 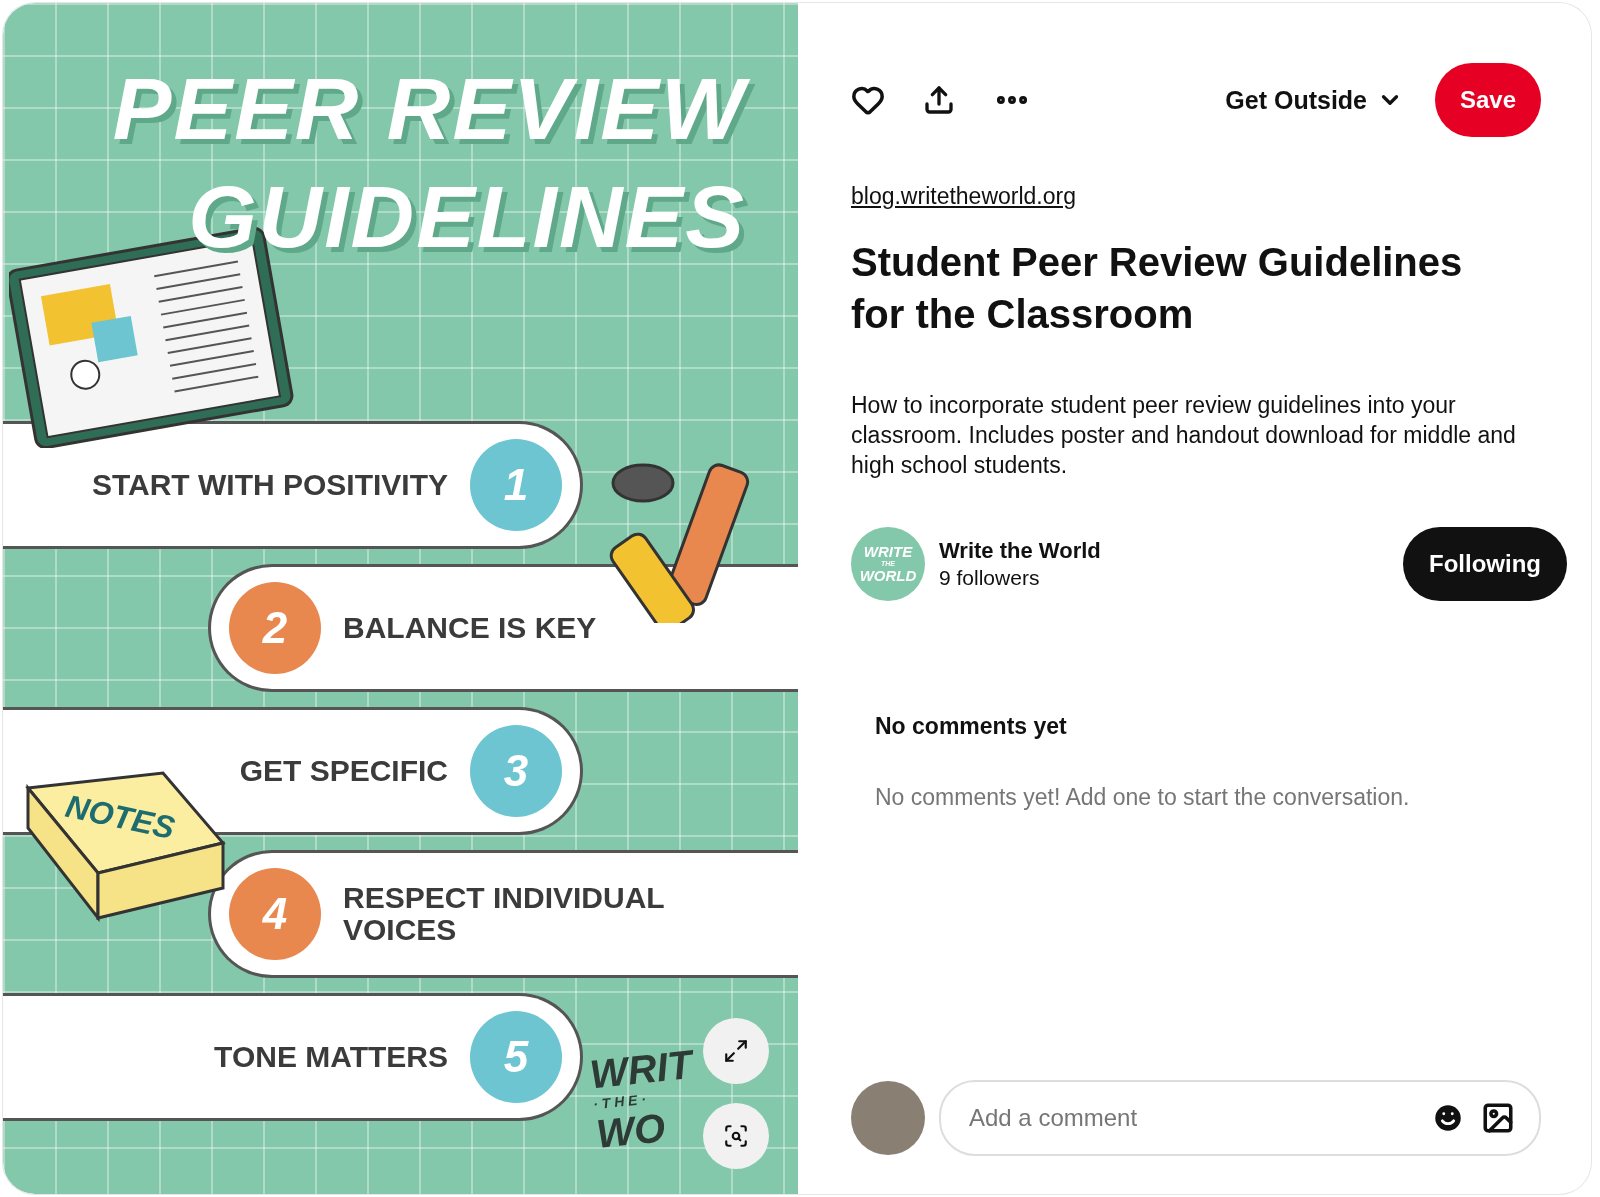 I want to click on step-label: GET SPECIFIC, so click(x=343, y=771).